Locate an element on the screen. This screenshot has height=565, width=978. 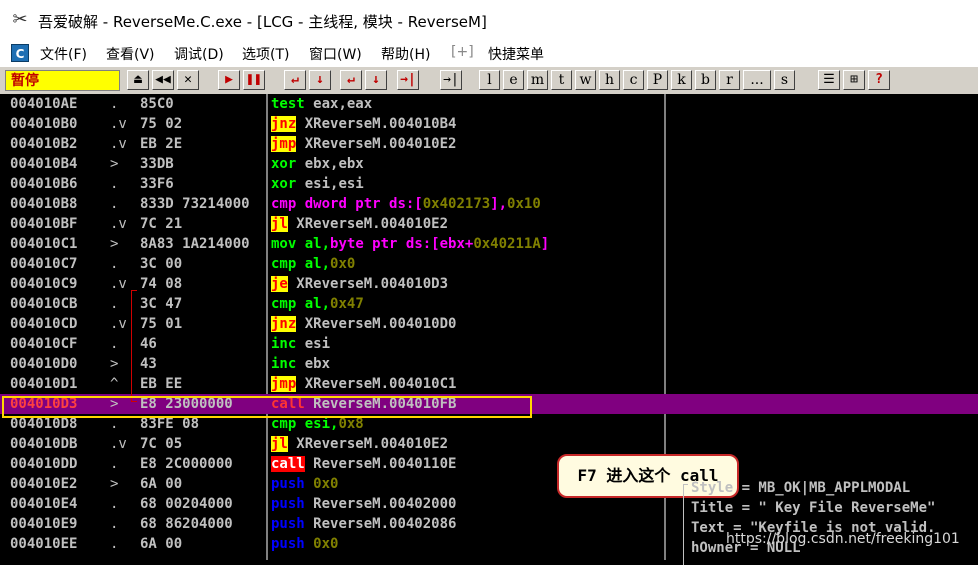
disasm-row: 004010B6. 33F6 xor esi,esi is located at coordinates (489, 184).